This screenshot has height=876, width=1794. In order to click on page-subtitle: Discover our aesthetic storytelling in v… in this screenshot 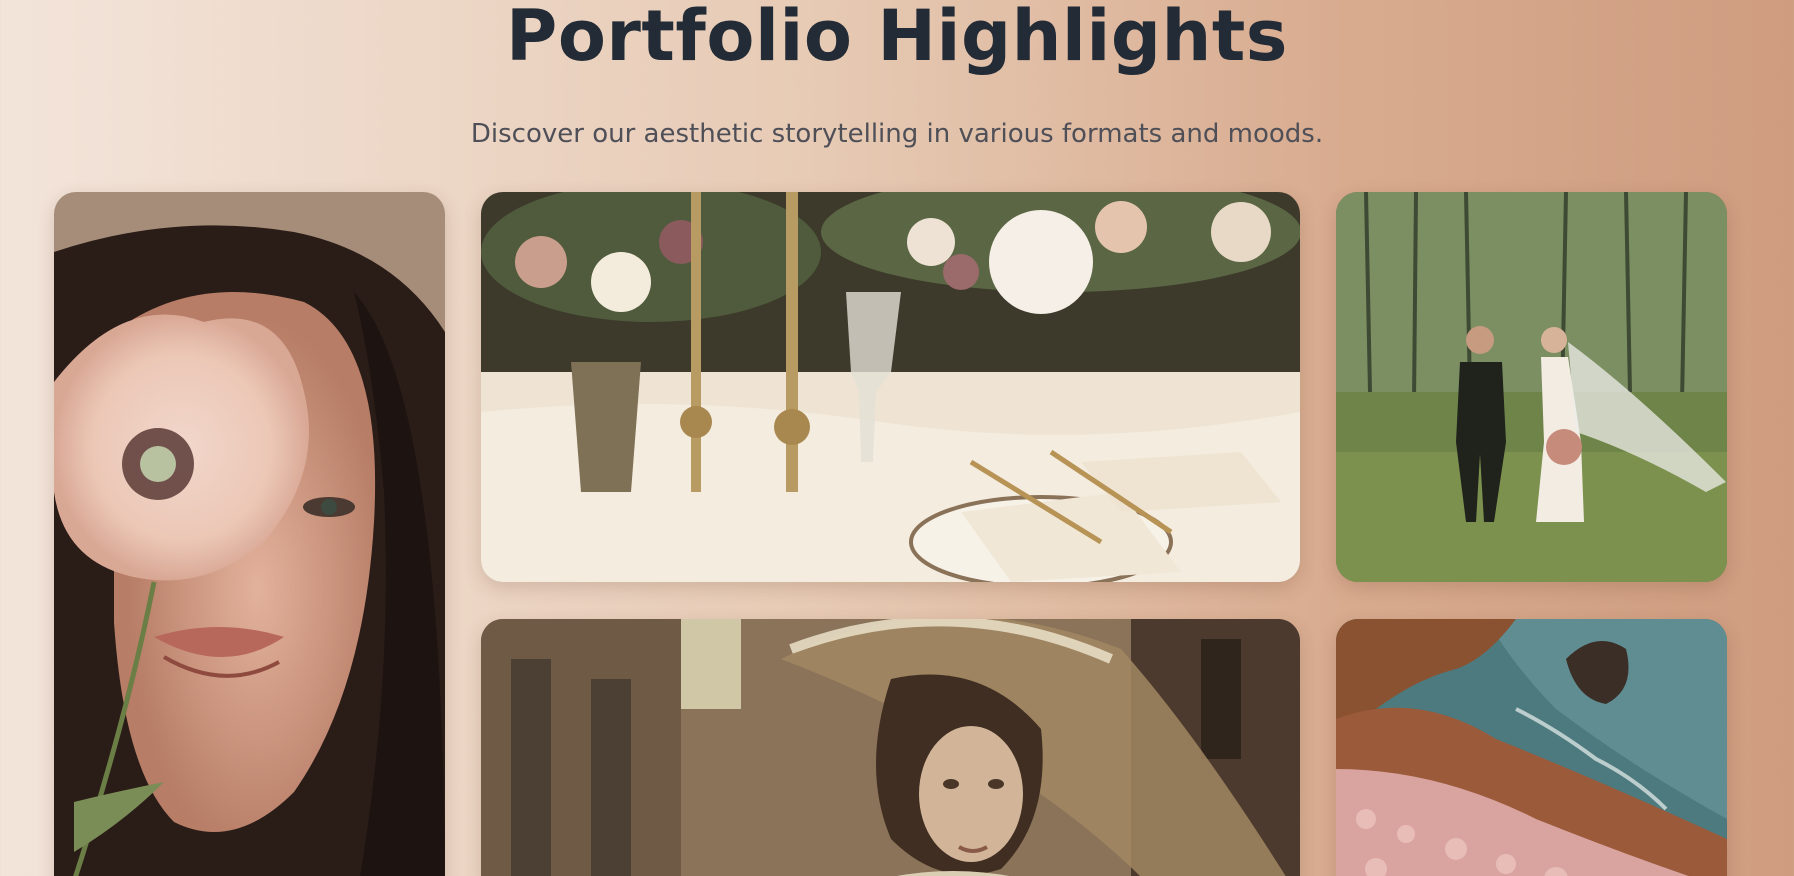, I will do `click(897, 134)`.